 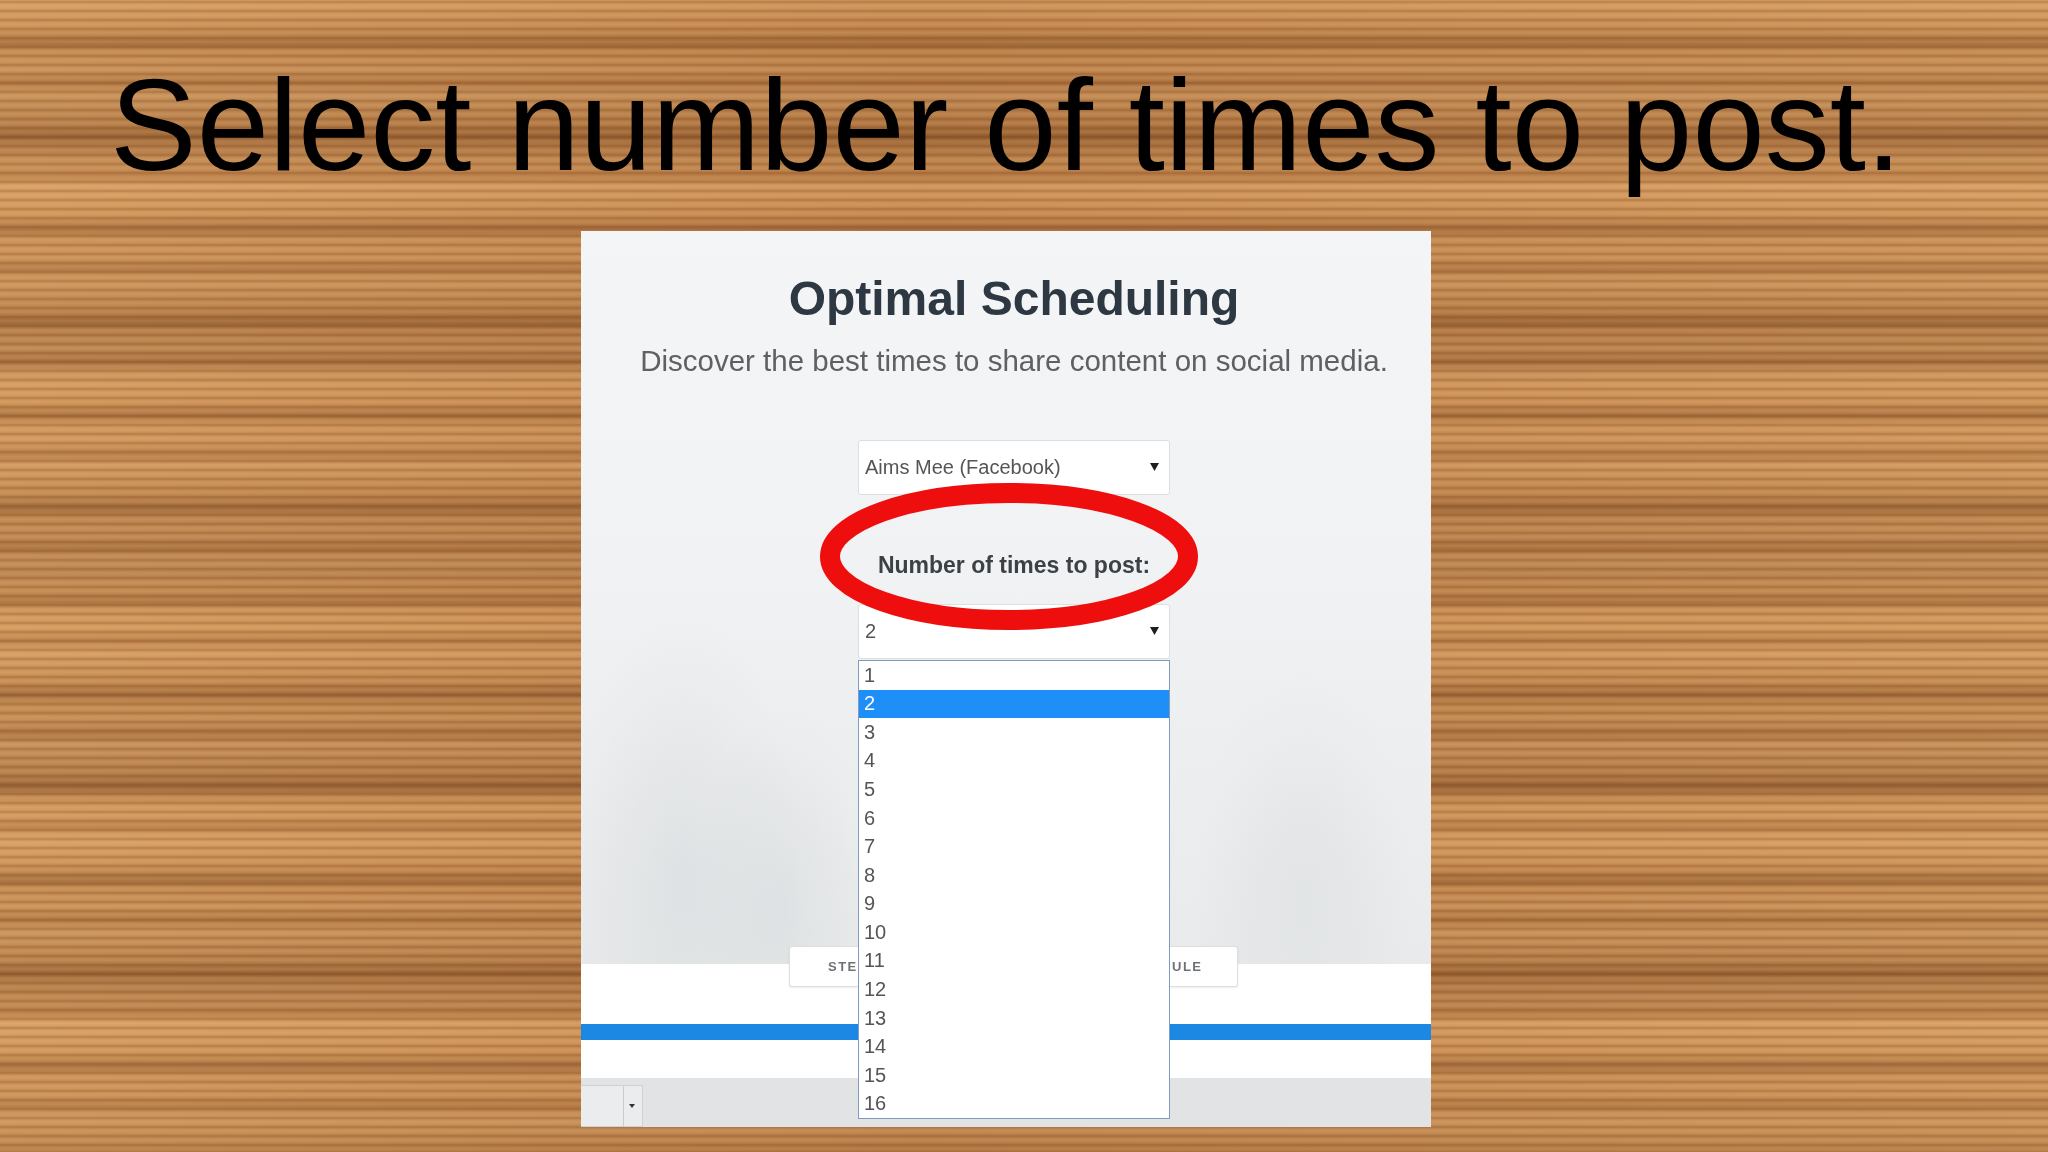 What do you see at coordinates (1014, 875) in the screenshot?
I see `dropdown-option: 8` at bounding box center [1014, 875].